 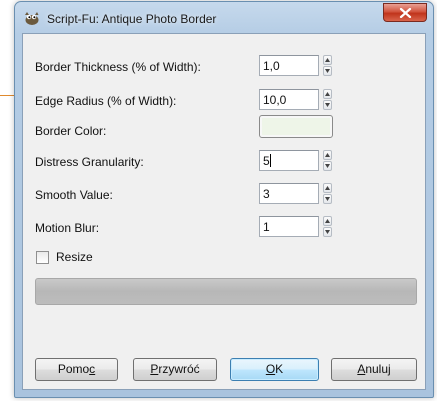 What do you see at coordinates (226, 291) in the screenshot?
I see `progress-bar` at bounding box center [226, 291].